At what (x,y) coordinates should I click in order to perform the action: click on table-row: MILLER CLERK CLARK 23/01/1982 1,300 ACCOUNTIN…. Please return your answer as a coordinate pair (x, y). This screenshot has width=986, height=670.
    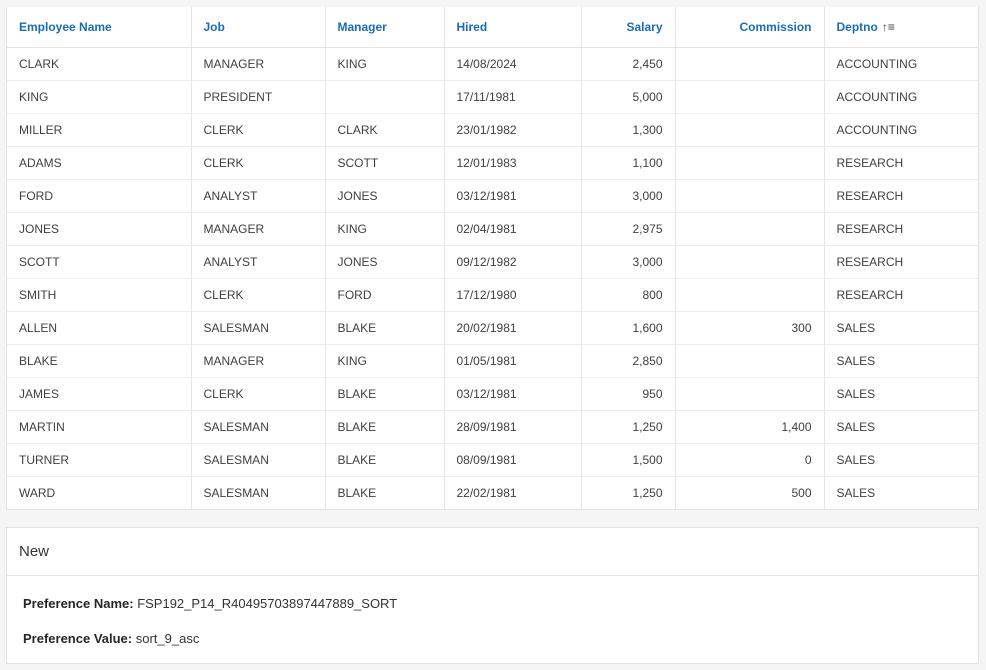
    Looking at the image, I should click on (492, 130).